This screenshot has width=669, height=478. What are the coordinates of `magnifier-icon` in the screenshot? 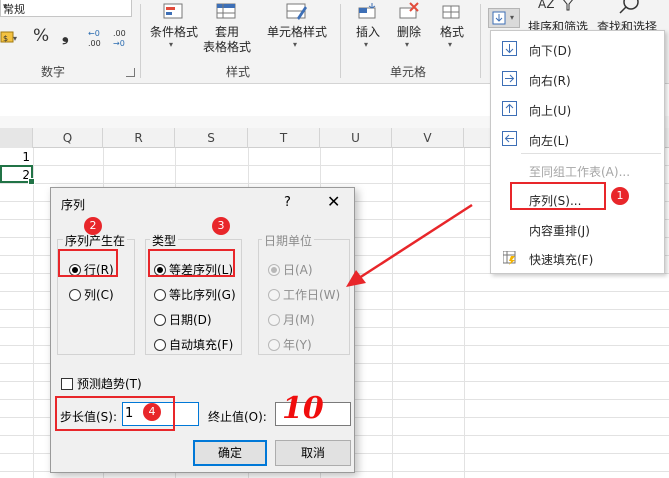 It's located at (629, 7).